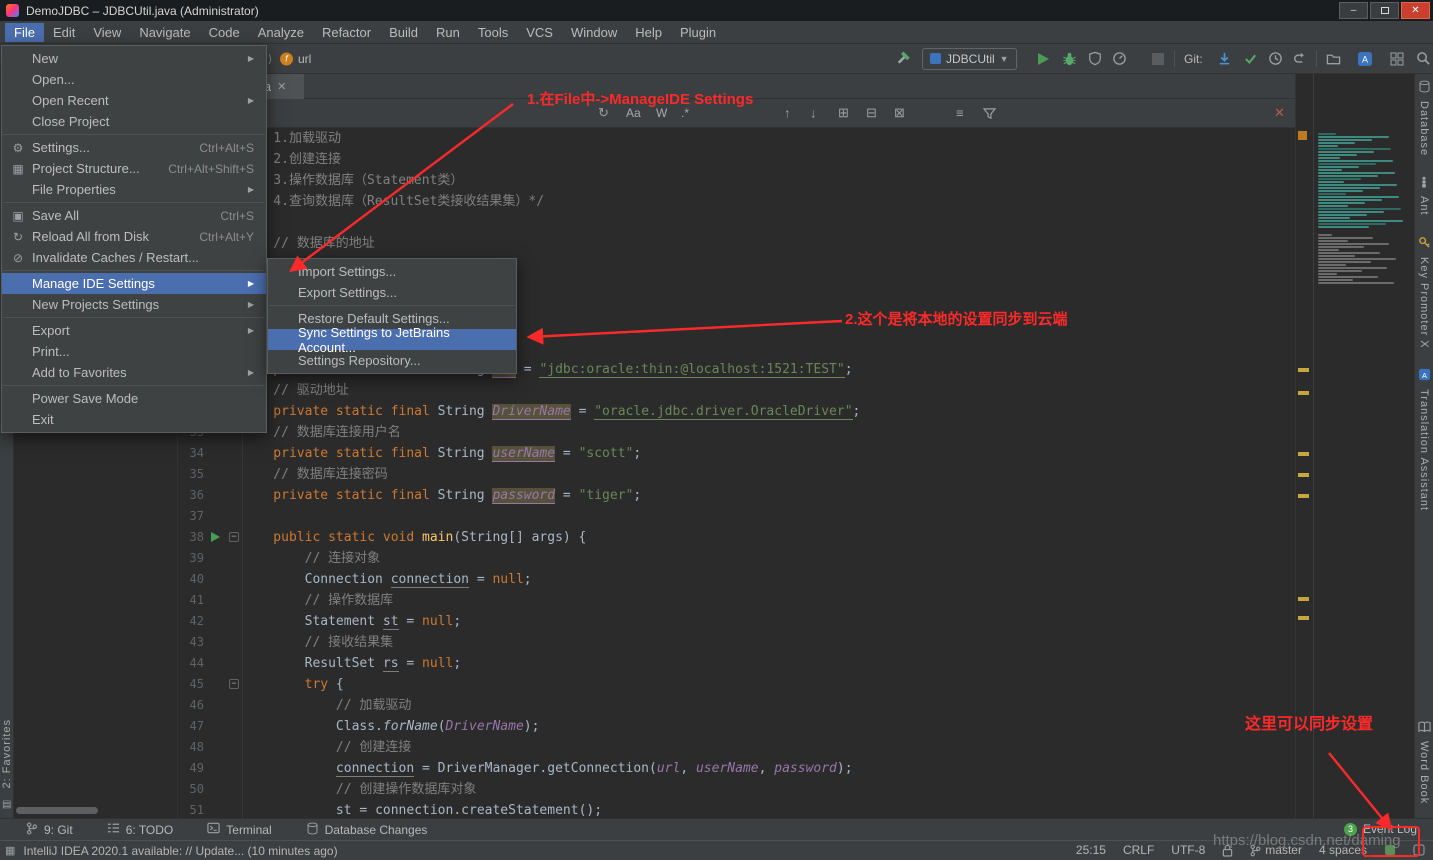  Describe the element at coordinates (1224, 59) in the screenshot. I see `git-update-icon` at that location.